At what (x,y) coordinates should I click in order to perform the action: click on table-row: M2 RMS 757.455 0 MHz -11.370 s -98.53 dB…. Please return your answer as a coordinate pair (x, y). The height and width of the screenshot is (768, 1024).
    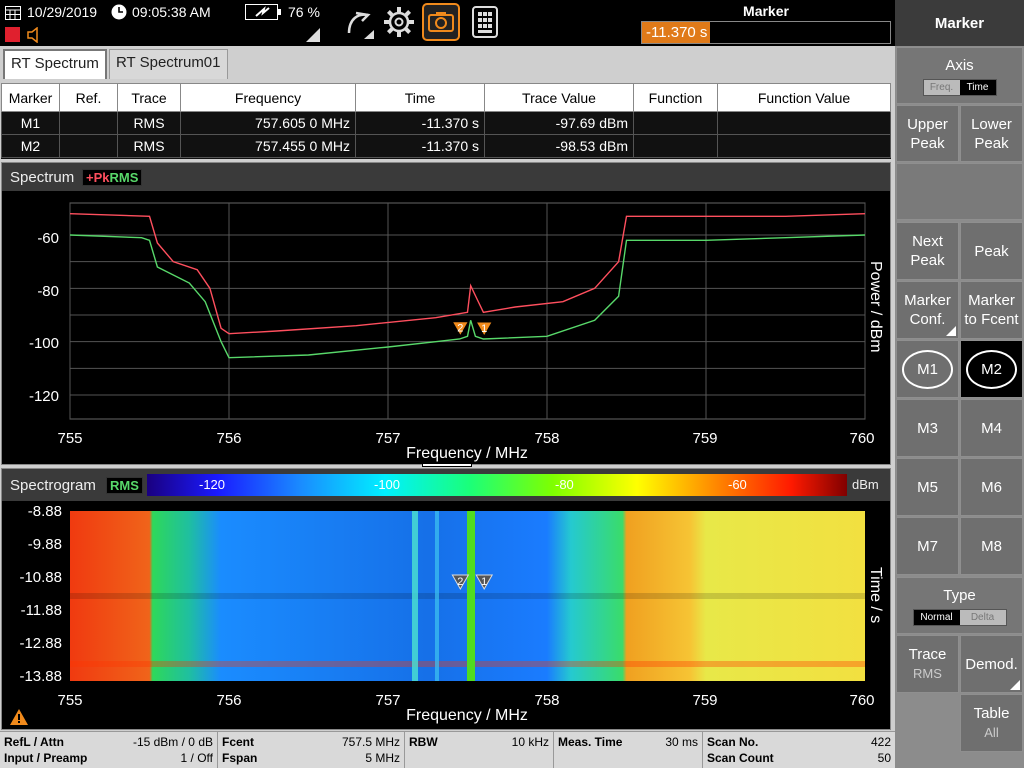
    Looking at the image, I should click on (446, 146).